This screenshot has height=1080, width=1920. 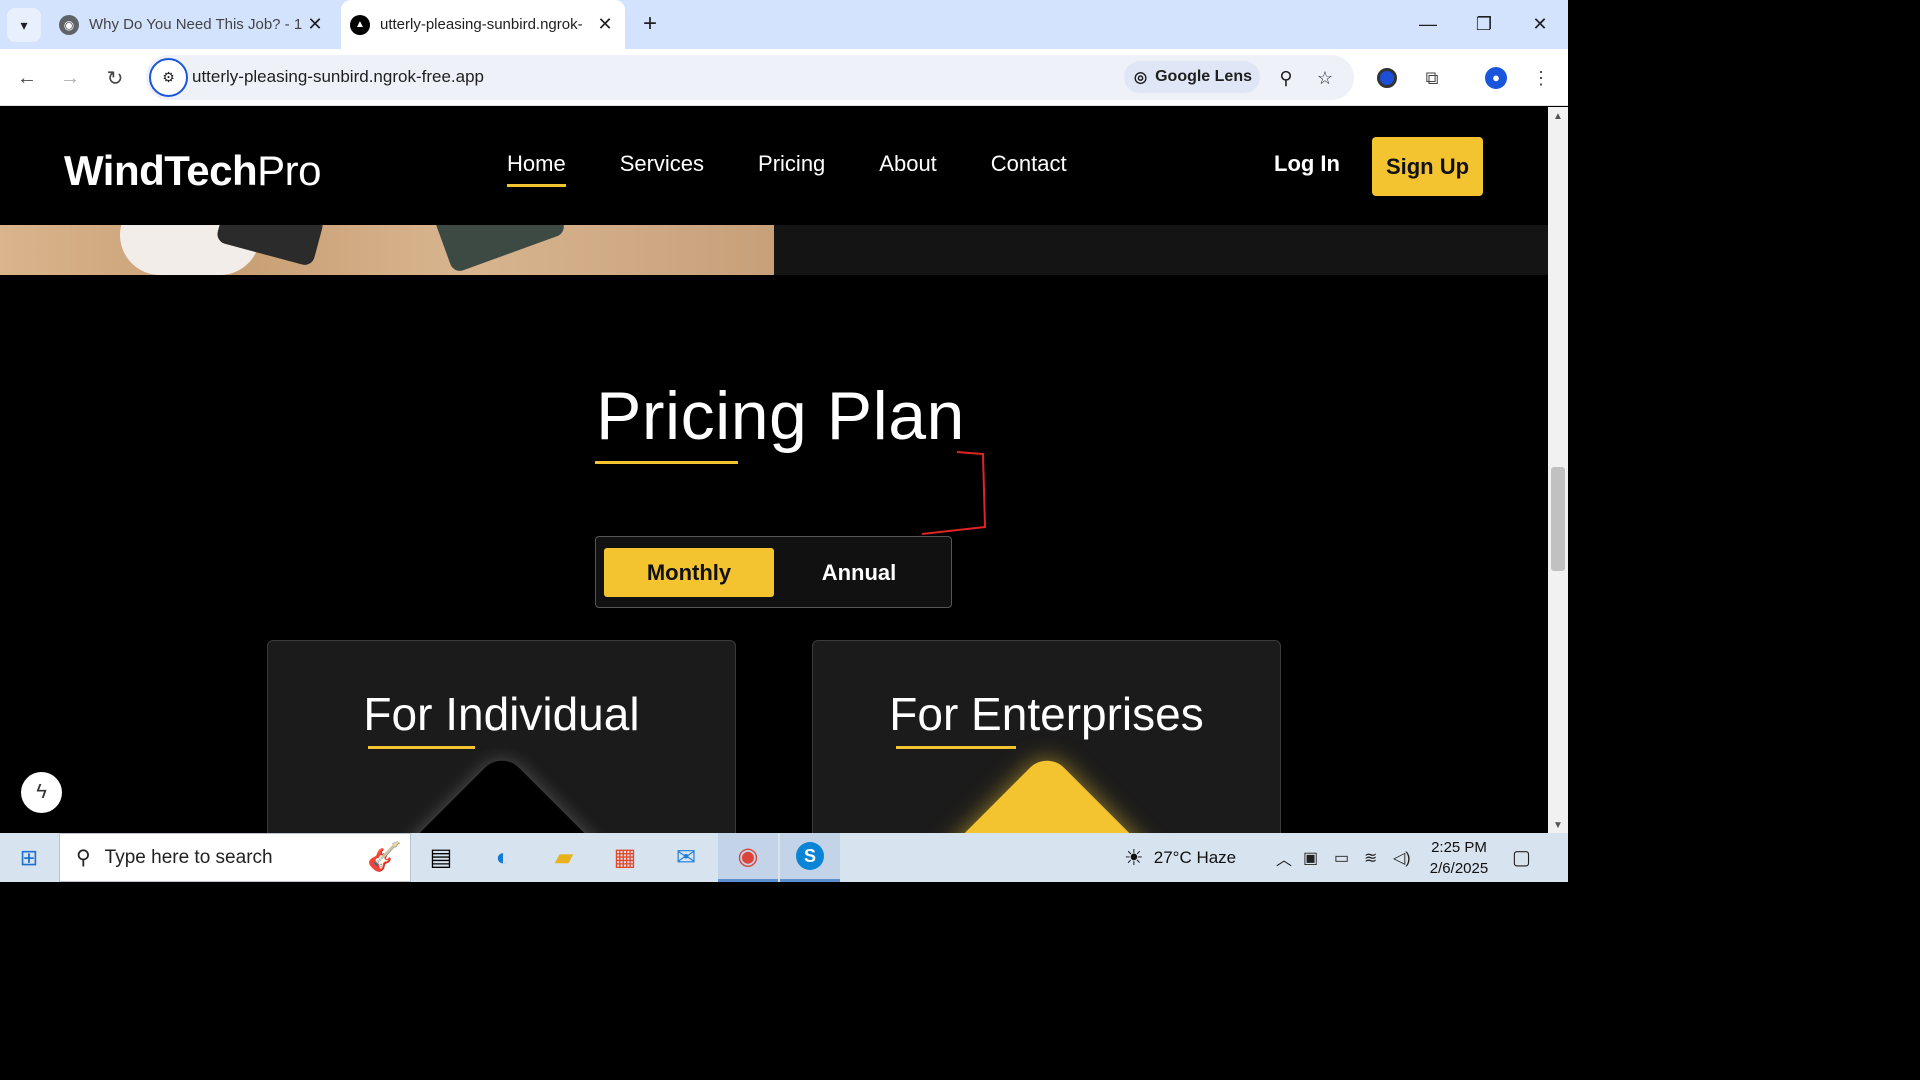 I want to click on battery-icon: ▭, so click(x=1341, y=857).